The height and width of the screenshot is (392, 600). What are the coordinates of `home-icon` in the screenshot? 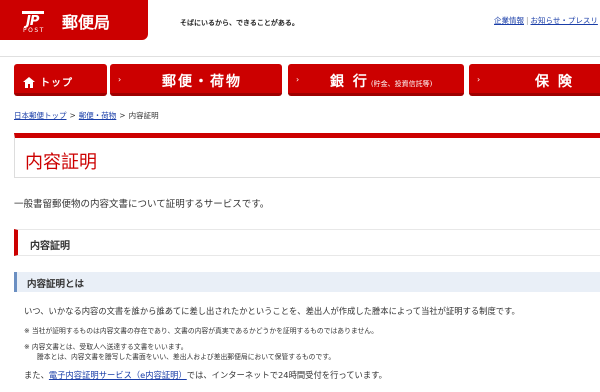 It's located at (29, 82).